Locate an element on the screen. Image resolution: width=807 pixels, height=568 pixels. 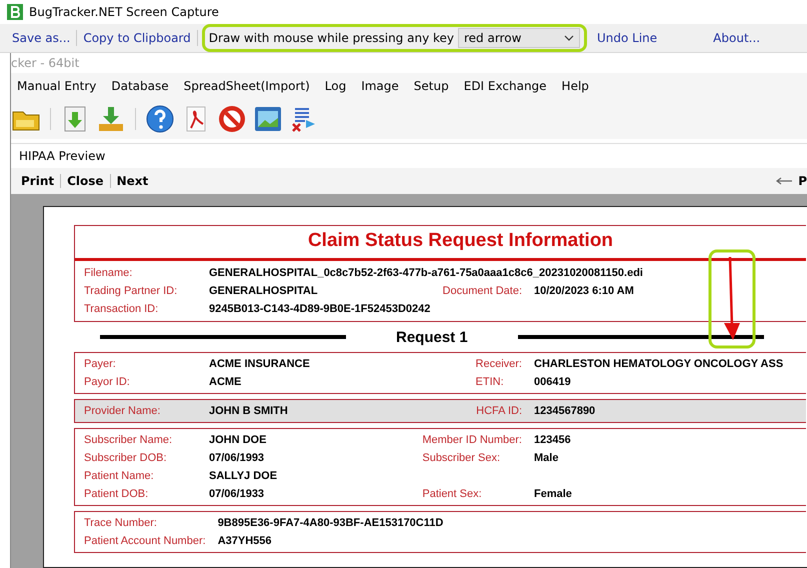
field-value: 9245B013-C143-4D89-9B0E-1F52453D0242 is located at coordinates (320, 309).